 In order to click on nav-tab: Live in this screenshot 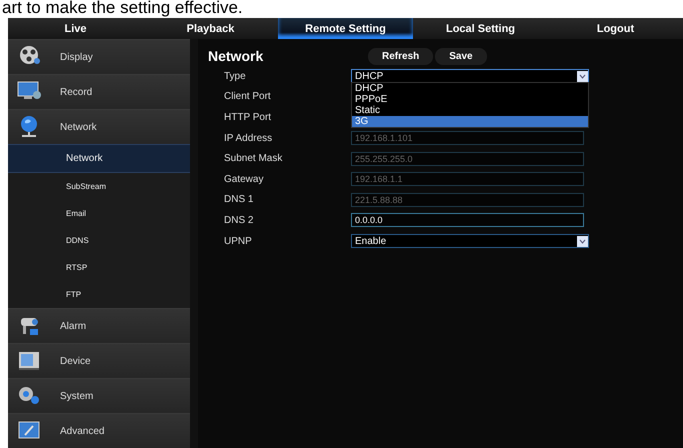, I will do `click(75, 28)`.